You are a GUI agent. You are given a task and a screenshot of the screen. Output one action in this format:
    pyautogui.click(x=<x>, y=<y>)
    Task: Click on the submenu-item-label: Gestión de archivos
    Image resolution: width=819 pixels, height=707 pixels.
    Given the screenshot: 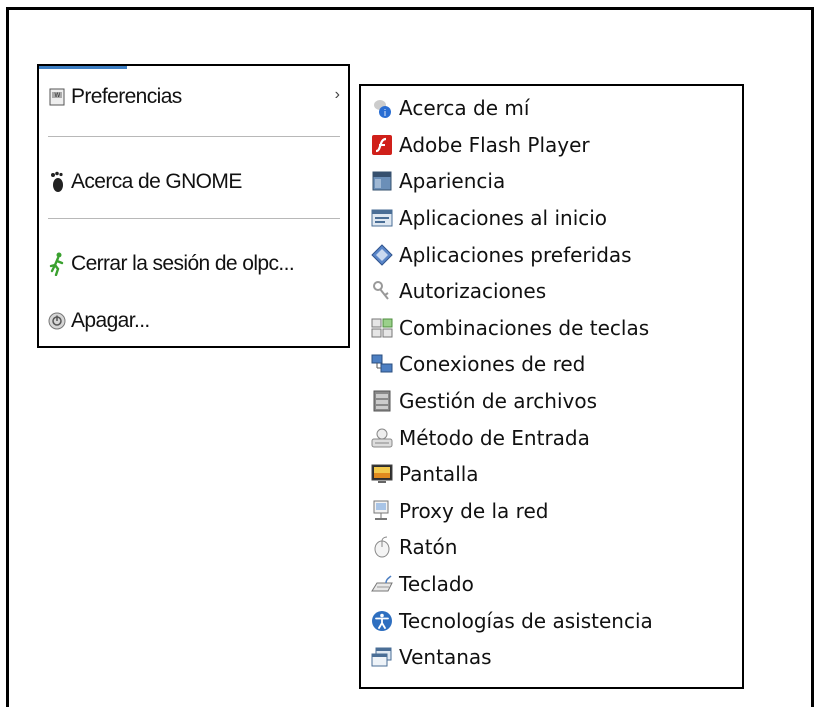 What is the action you would take?
    pyautogui.click(x=498, y=401)
    